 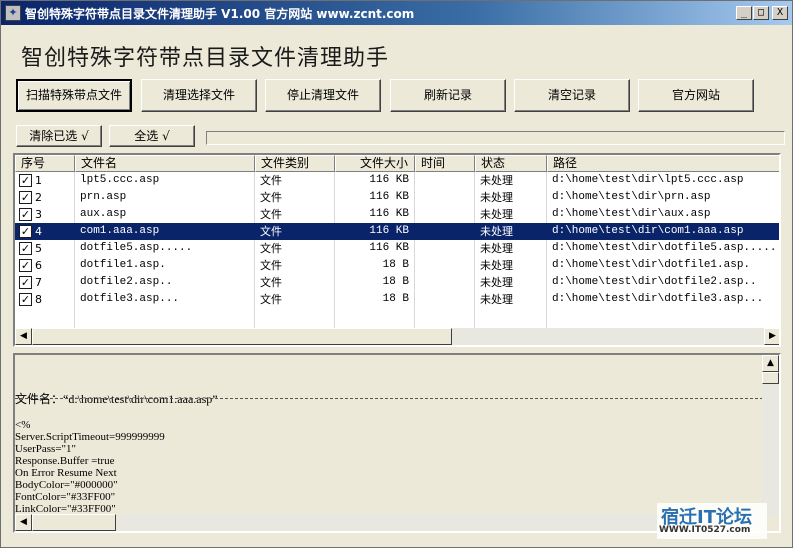 What do you see at coordinates (648, 180) in the screenshot?
I see `row-path: d:\home\test\dir\lpt5.ccc.asp` at bounding box center [648, 180].